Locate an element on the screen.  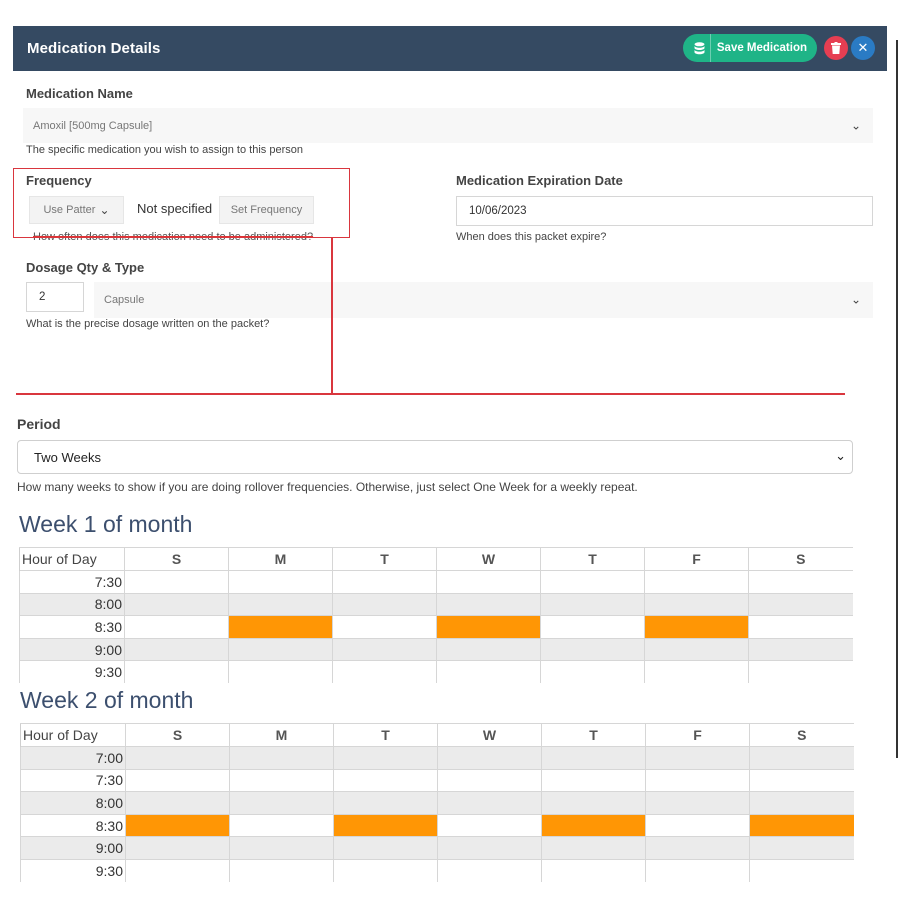
close-icon: ✕ is located at coordinates (863, 47).